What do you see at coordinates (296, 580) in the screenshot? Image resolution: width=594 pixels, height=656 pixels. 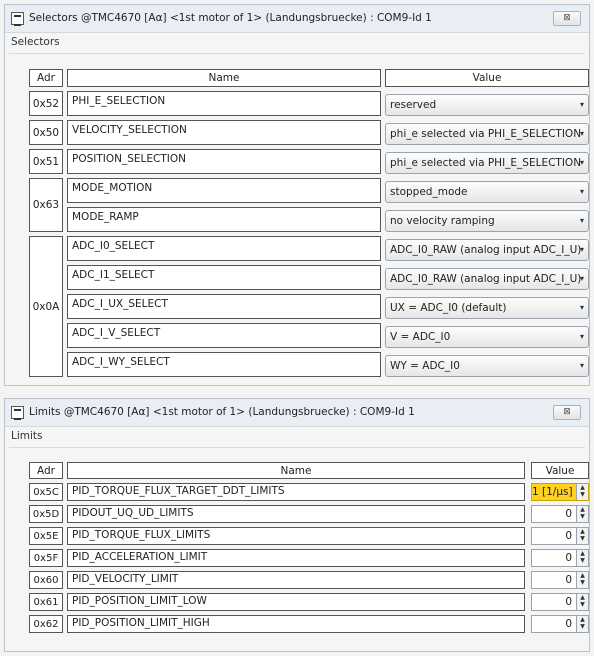 I see `register-name: PID_VELOCITY_LIMIT` at bounding box center [296, 580].